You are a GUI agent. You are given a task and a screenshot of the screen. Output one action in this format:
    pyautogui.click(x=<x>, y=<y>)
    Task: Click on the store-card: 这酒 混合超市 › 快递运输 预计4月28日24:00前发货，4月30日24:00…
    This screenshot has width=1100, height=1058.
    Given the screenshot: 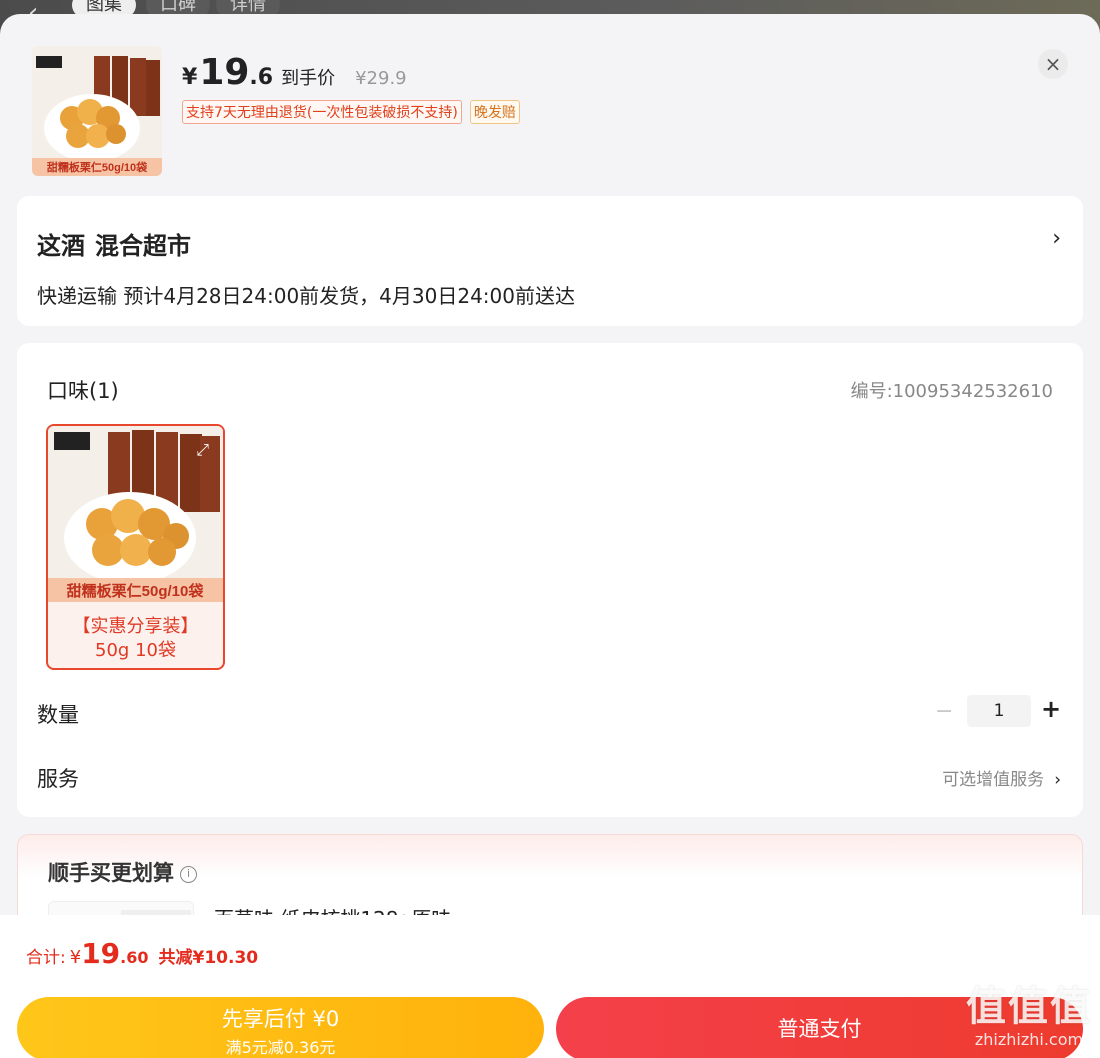 What is the action you would take?
    pyautogui.click(x=550, y=261)
    